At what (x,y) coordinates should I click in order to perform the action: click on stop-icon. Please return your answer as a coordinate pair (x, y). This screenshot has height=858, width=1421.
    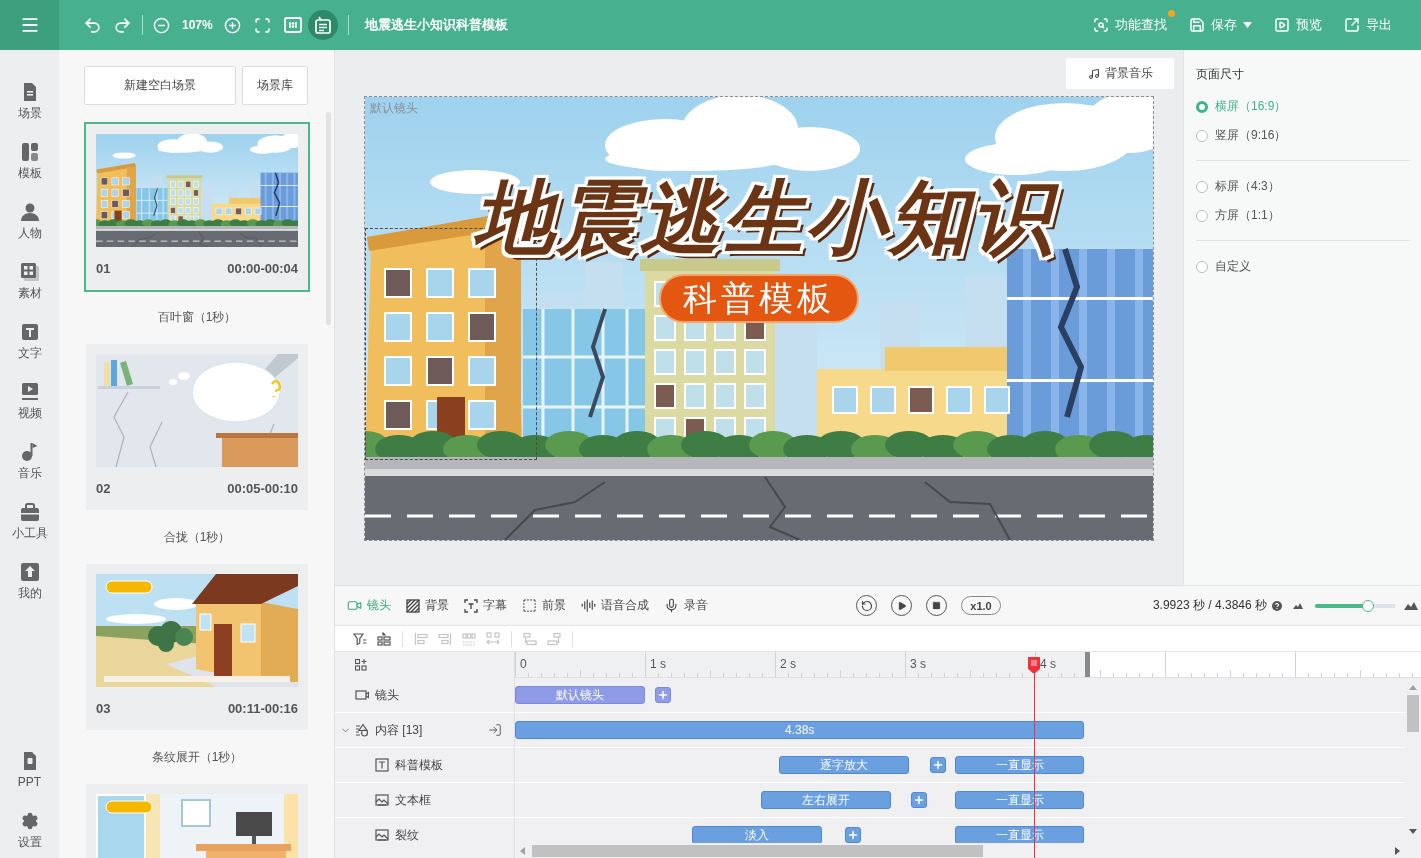
    Looking at the image, I should click on (936, 605).